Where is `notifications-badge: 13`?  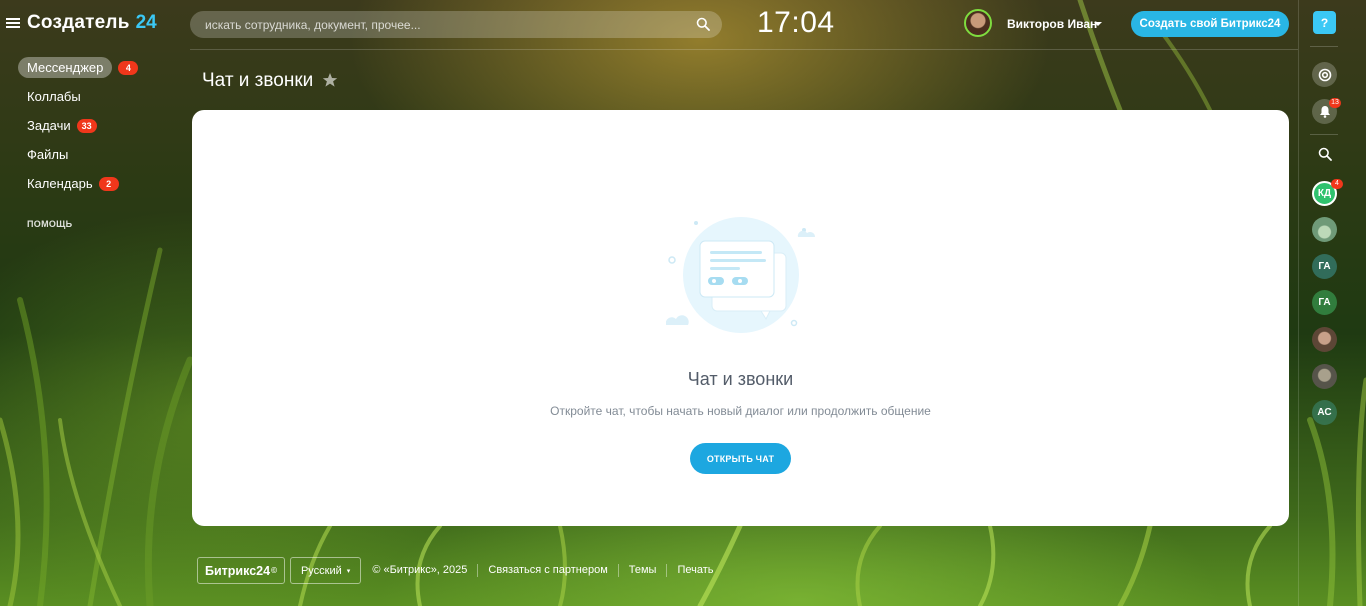 notifications-badge: 13 is located at coordinates (1335, 103).